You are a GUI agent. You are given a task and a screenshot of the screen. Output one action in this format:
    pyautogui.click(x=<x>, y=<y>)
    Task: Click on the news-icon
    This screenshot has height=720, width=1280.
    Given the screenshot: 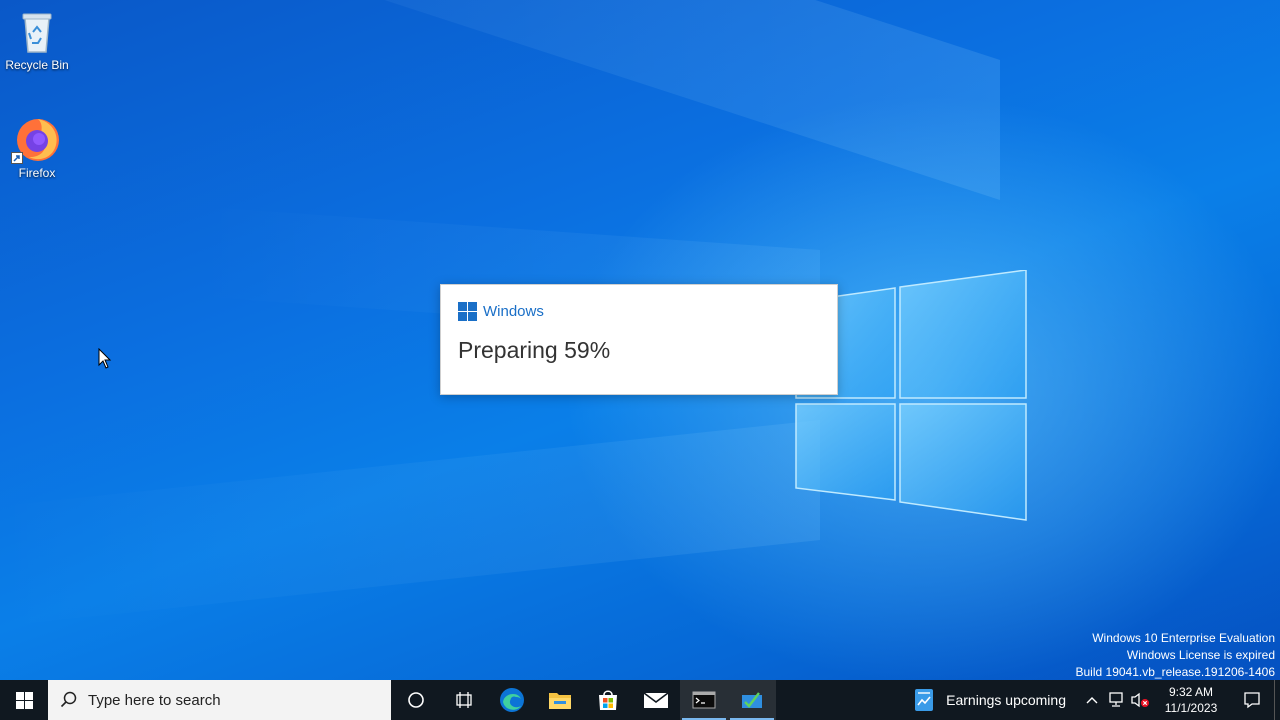 What is the action you would take?
    pyautogui.click(x=924, y=700)
    